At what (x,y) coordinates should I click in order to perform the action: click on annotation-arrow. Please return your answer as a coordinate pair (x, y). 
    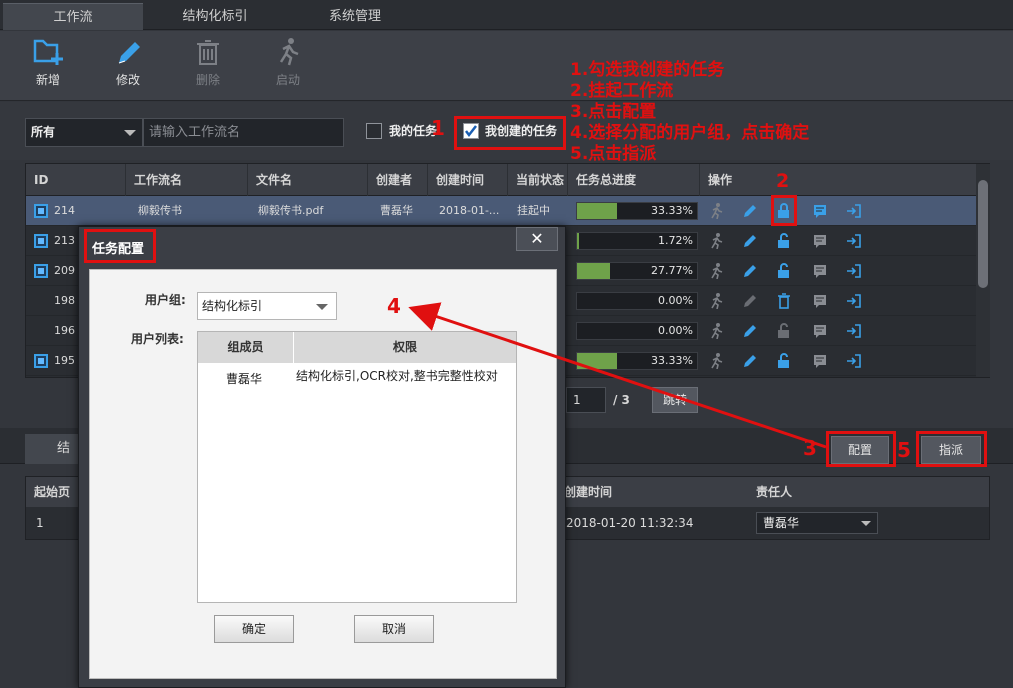
    Looking at the image, I should click on (617, 375).